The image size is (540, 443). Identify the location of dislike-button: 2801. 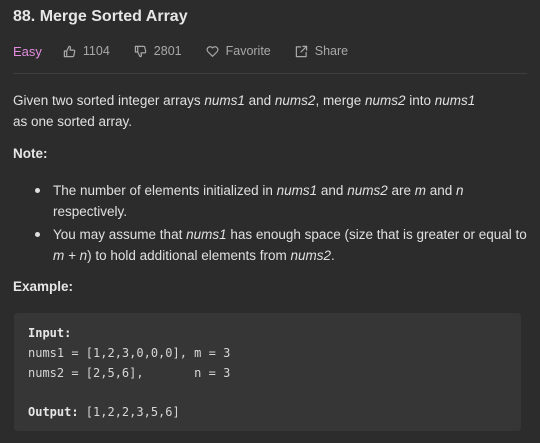
(158, 51).